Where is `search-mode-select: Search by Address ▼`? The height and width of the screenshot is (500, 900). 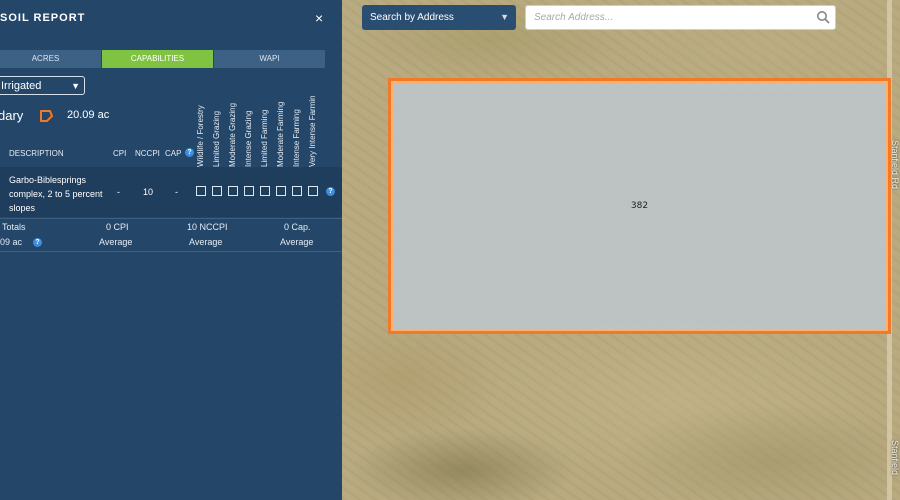 search-mode-select: Search by Address ▼ is located at coordinates (439, 17).